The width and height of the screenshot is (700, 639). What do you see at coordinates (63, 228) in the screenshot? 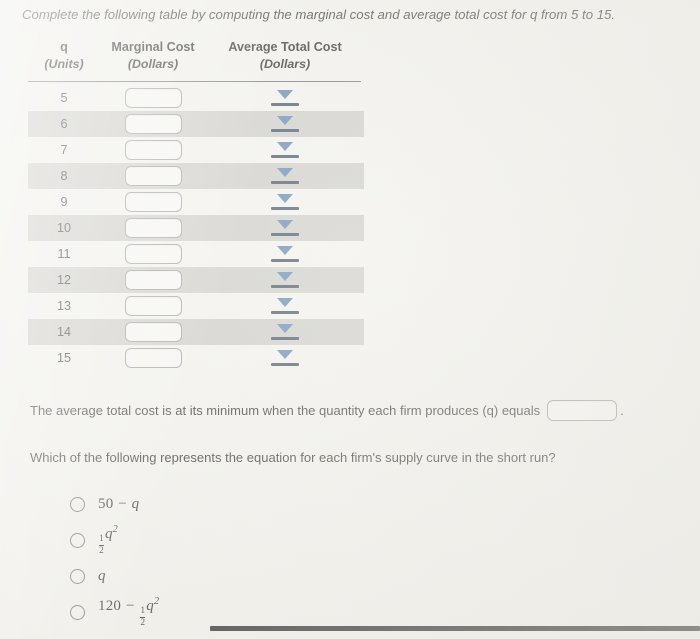
I see `cell-quantity: 10` at bounding box center [63, 228].